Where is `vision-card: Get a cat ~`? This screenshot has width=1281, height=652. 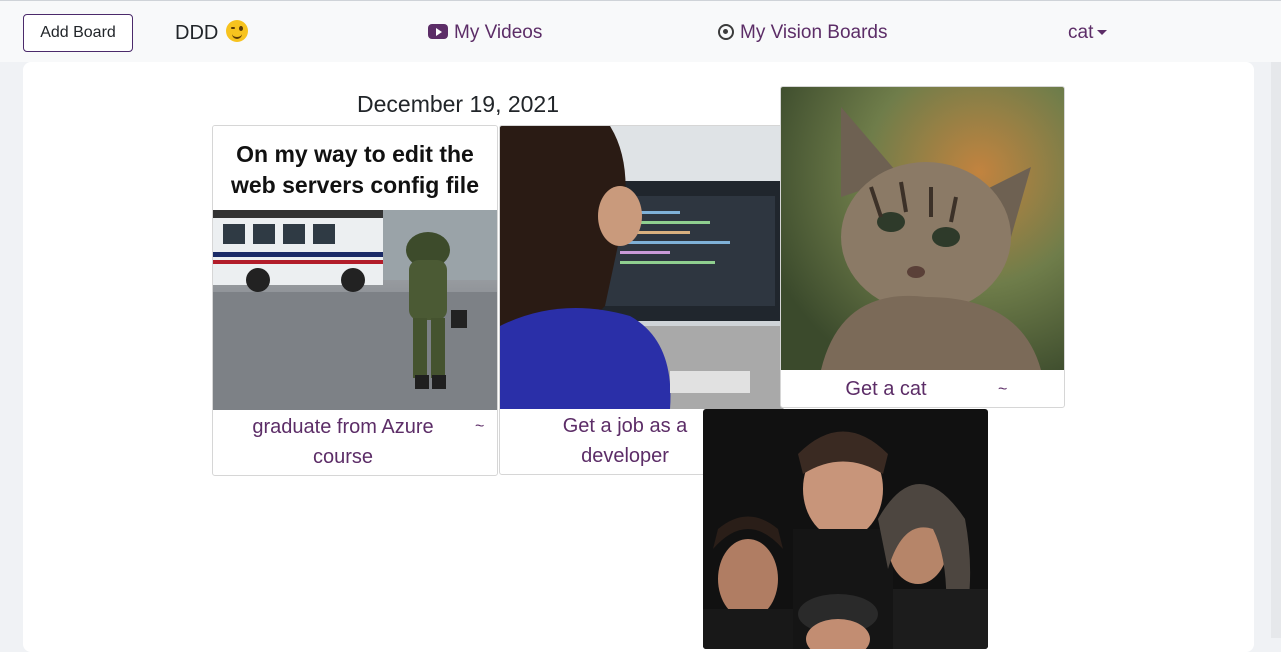
vision-card: Get a cat ~ is located at coordinates (922, 247).